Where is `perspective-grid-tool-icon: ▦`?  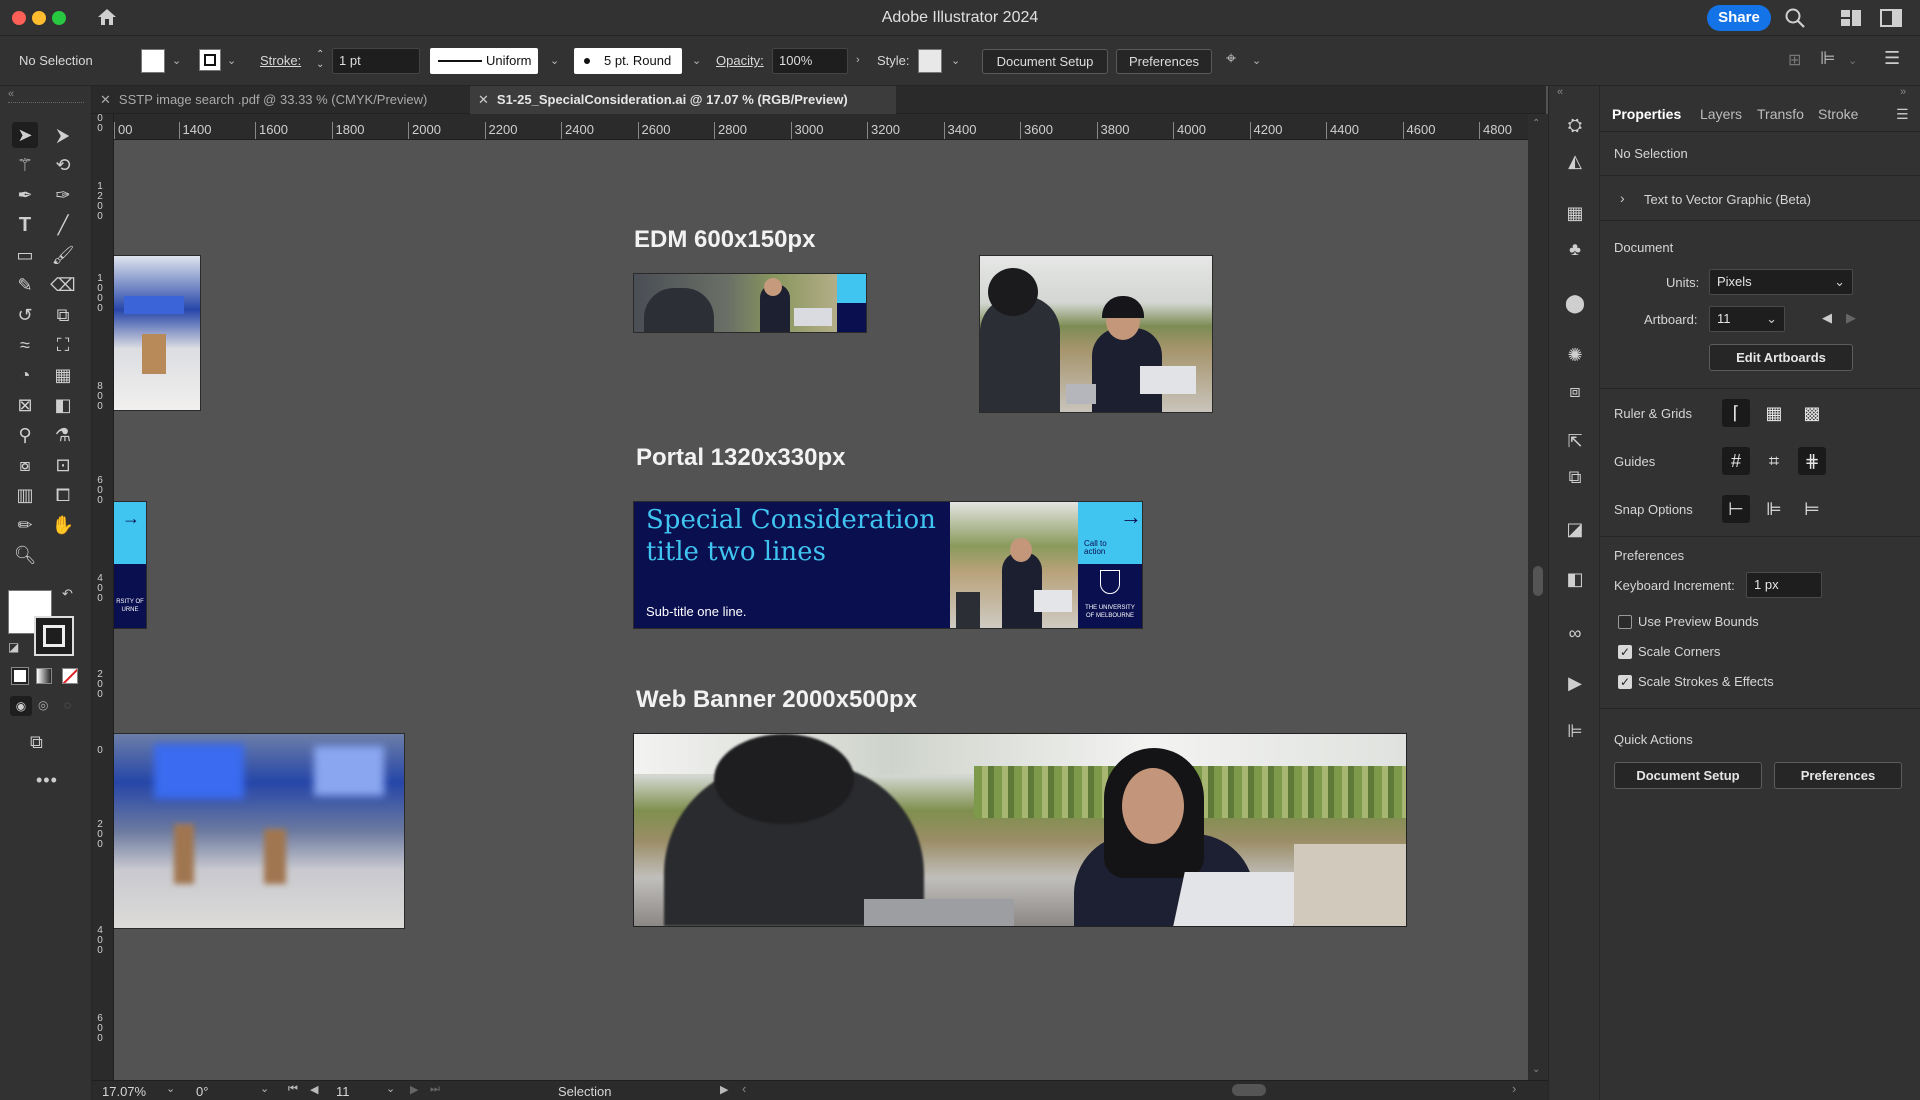 perspective-grid-tool-icon: ▦ is located at coordinates (63, 375).